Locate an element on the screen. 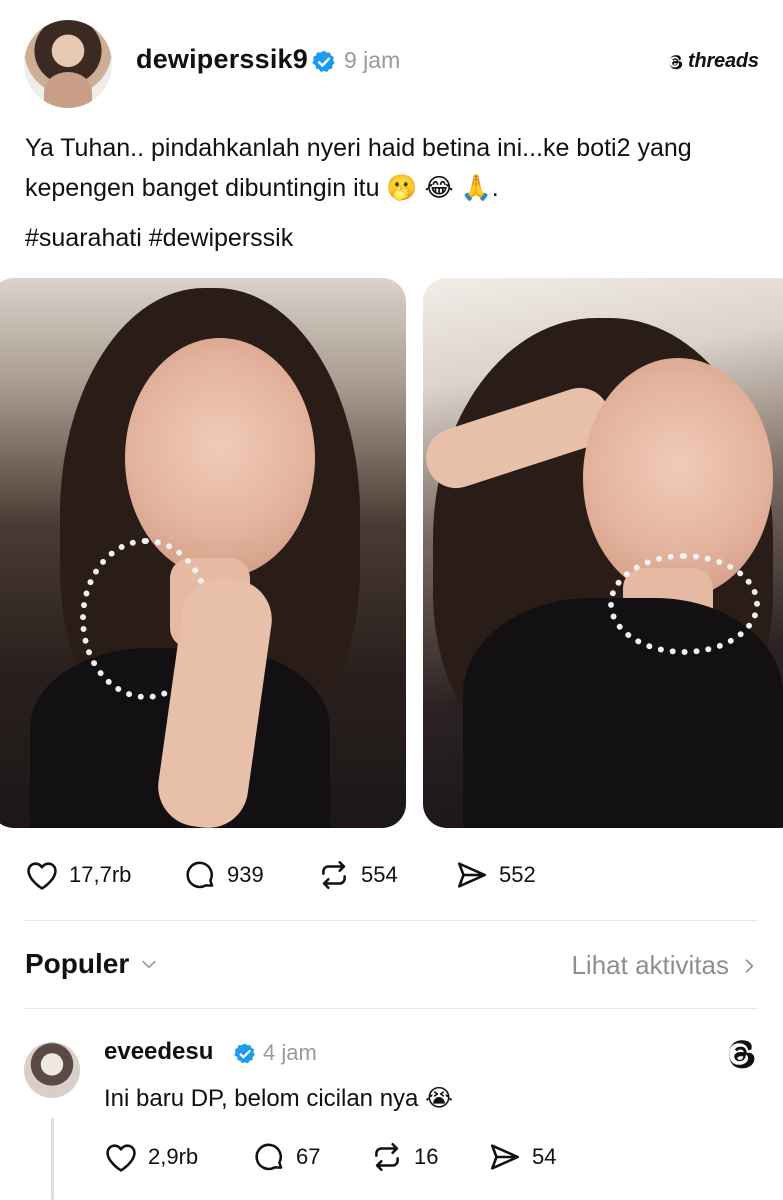  threads-logo: threads is located at coordinates (712, 61).